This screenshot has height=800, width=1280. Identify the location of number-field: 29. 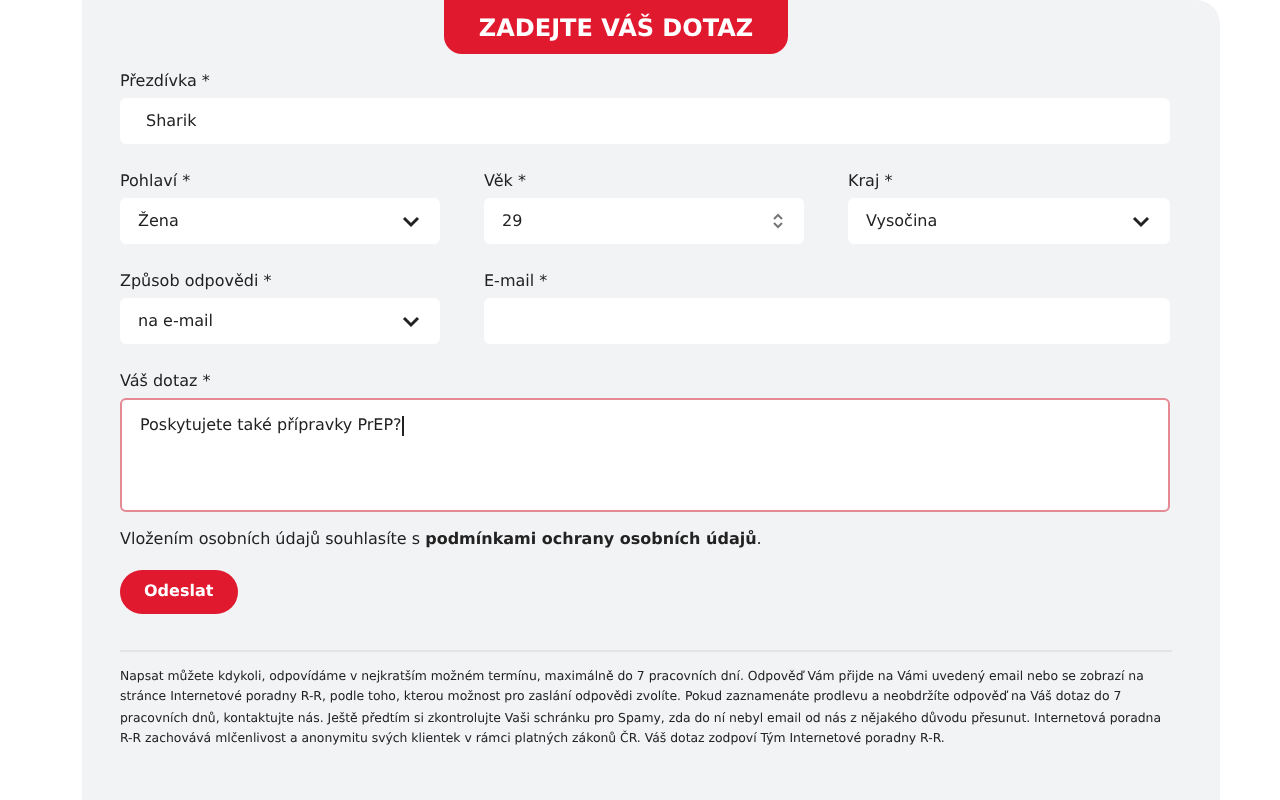
(644, 221).